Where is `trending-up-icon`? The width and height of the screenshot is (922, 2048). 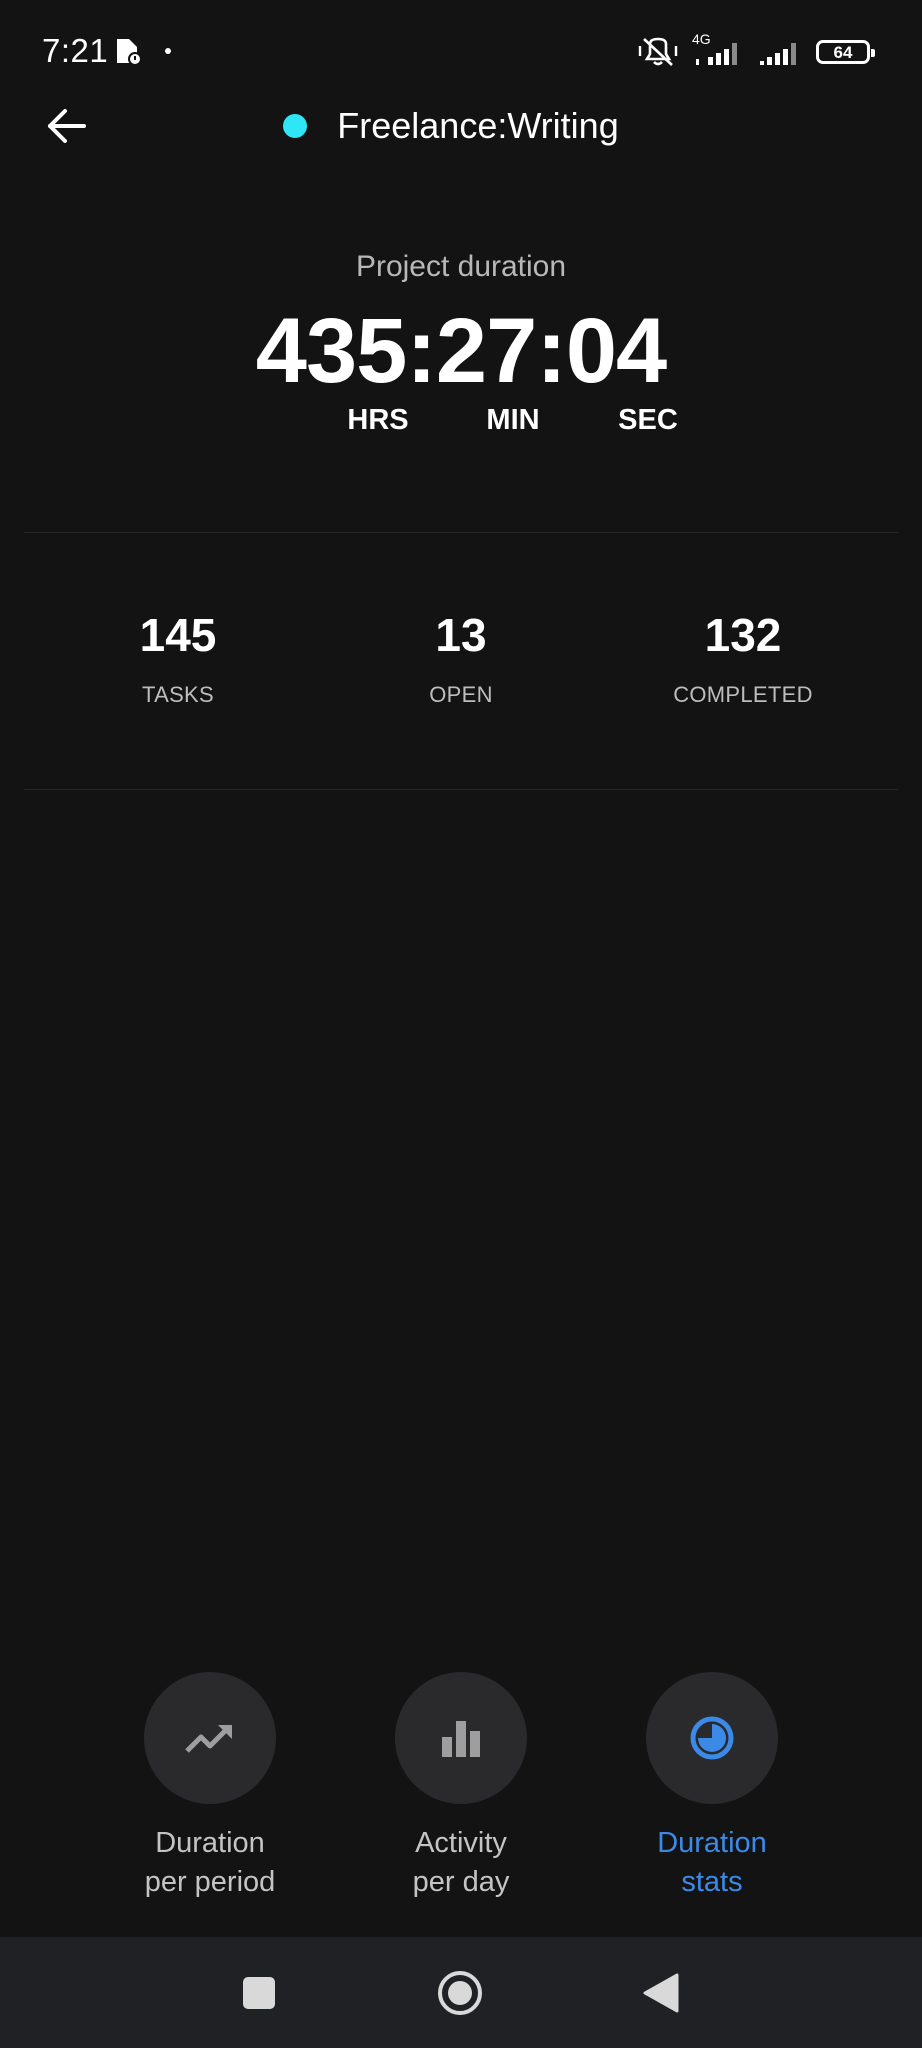
trending-up-icon is located at coordinates (208, 1739).